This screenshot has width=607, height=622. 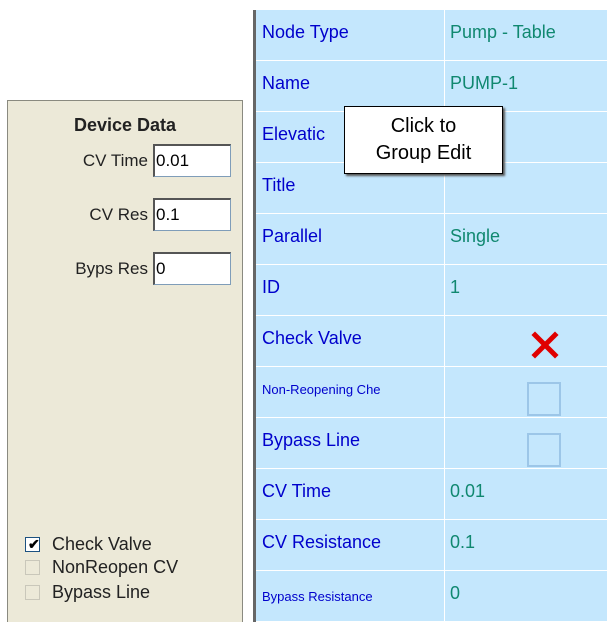 What do you see at coordinates (544, 399) in the screenshot?
I see `non-reopening-checkbox` at bounding box center [544, 399].